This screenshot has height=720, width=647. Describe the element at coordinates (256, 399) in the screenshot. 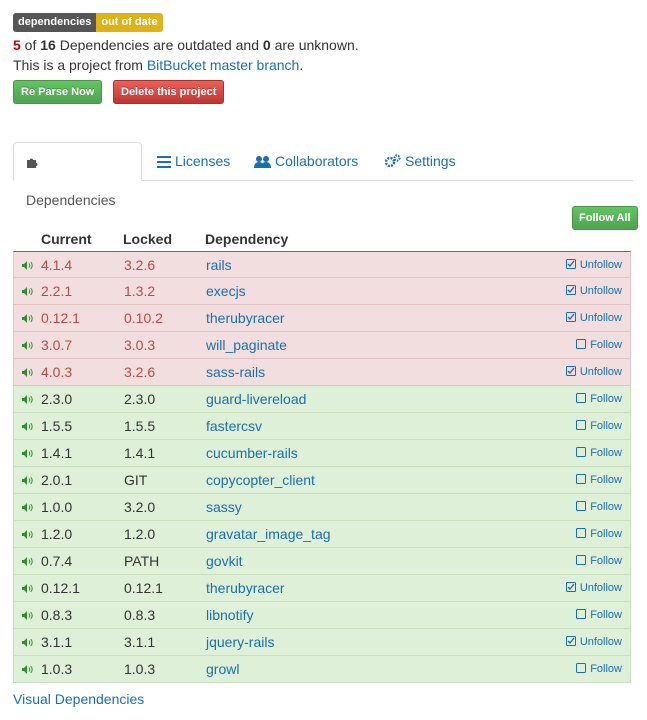

I see `dependency-link: guard-livereload` at that location.